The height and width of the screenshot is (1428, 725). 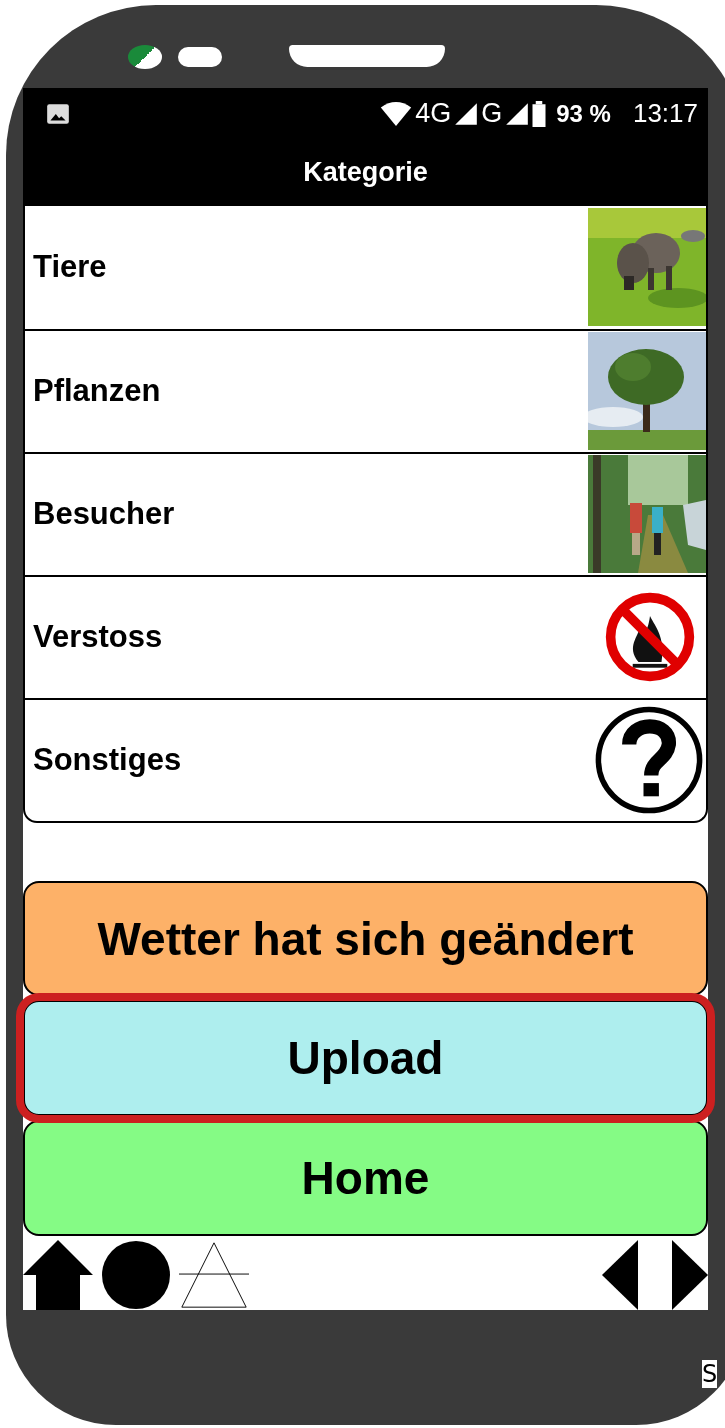 I want to click on edge-text: S, so click(x=710, y=1374).